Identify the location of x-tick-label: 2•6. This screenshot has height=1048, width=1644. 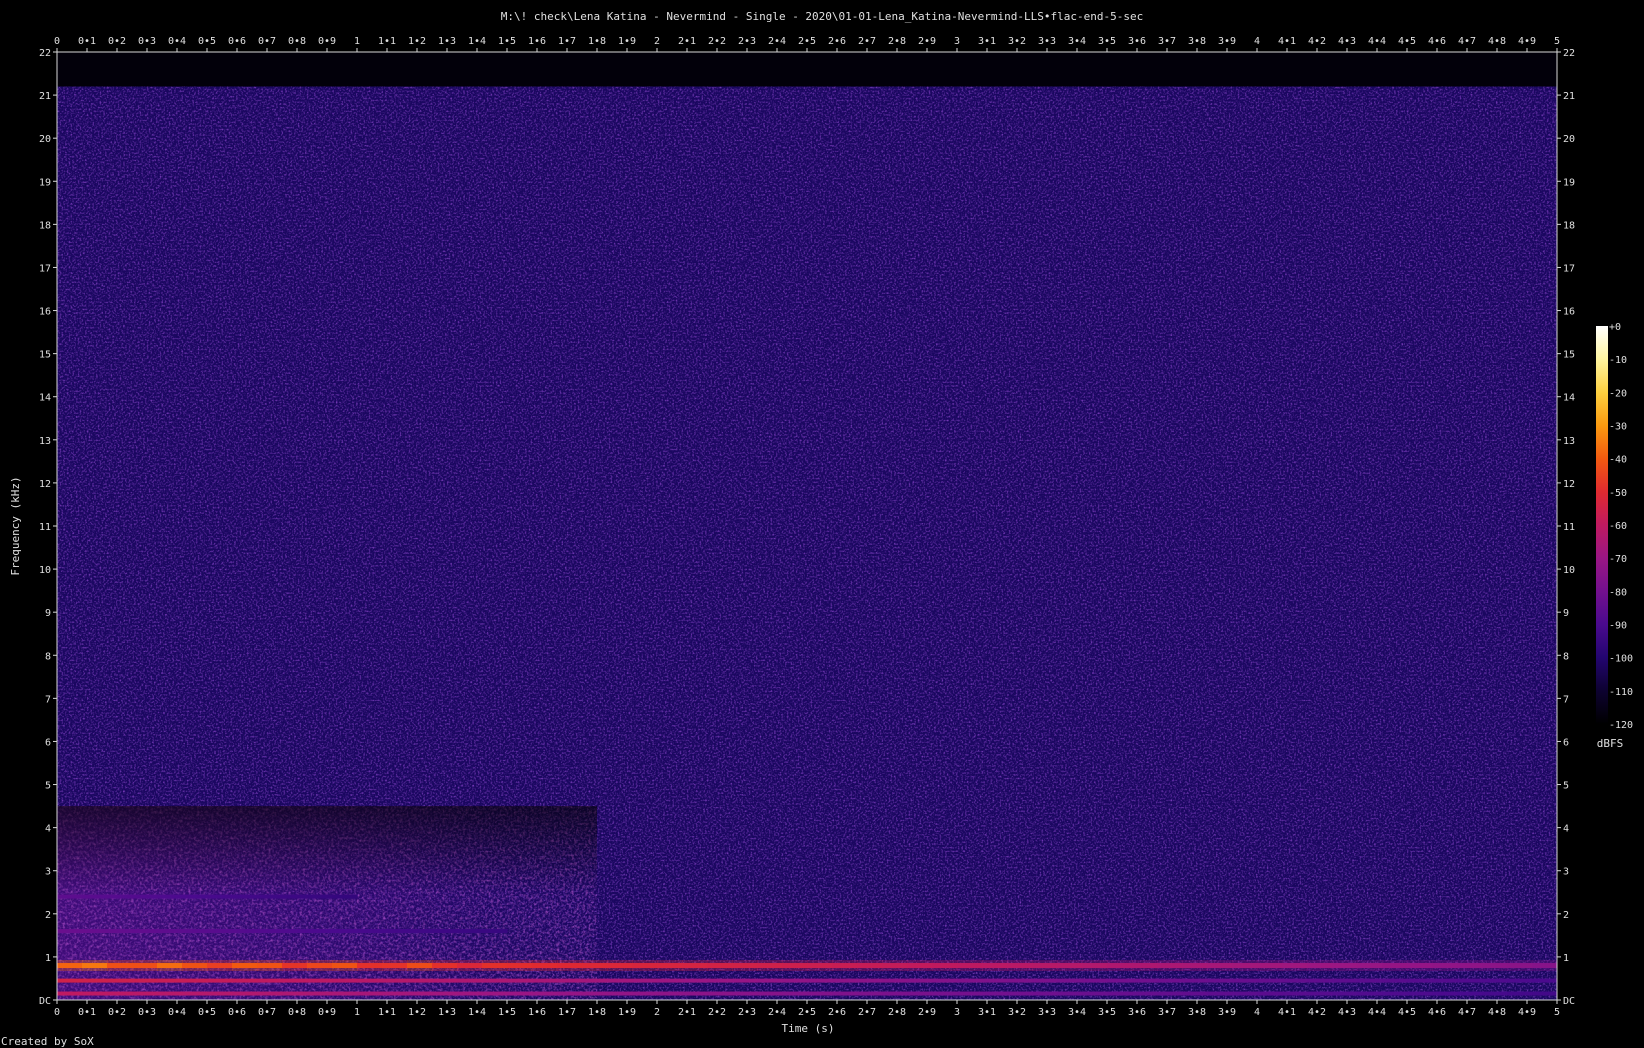
(837, 1012).